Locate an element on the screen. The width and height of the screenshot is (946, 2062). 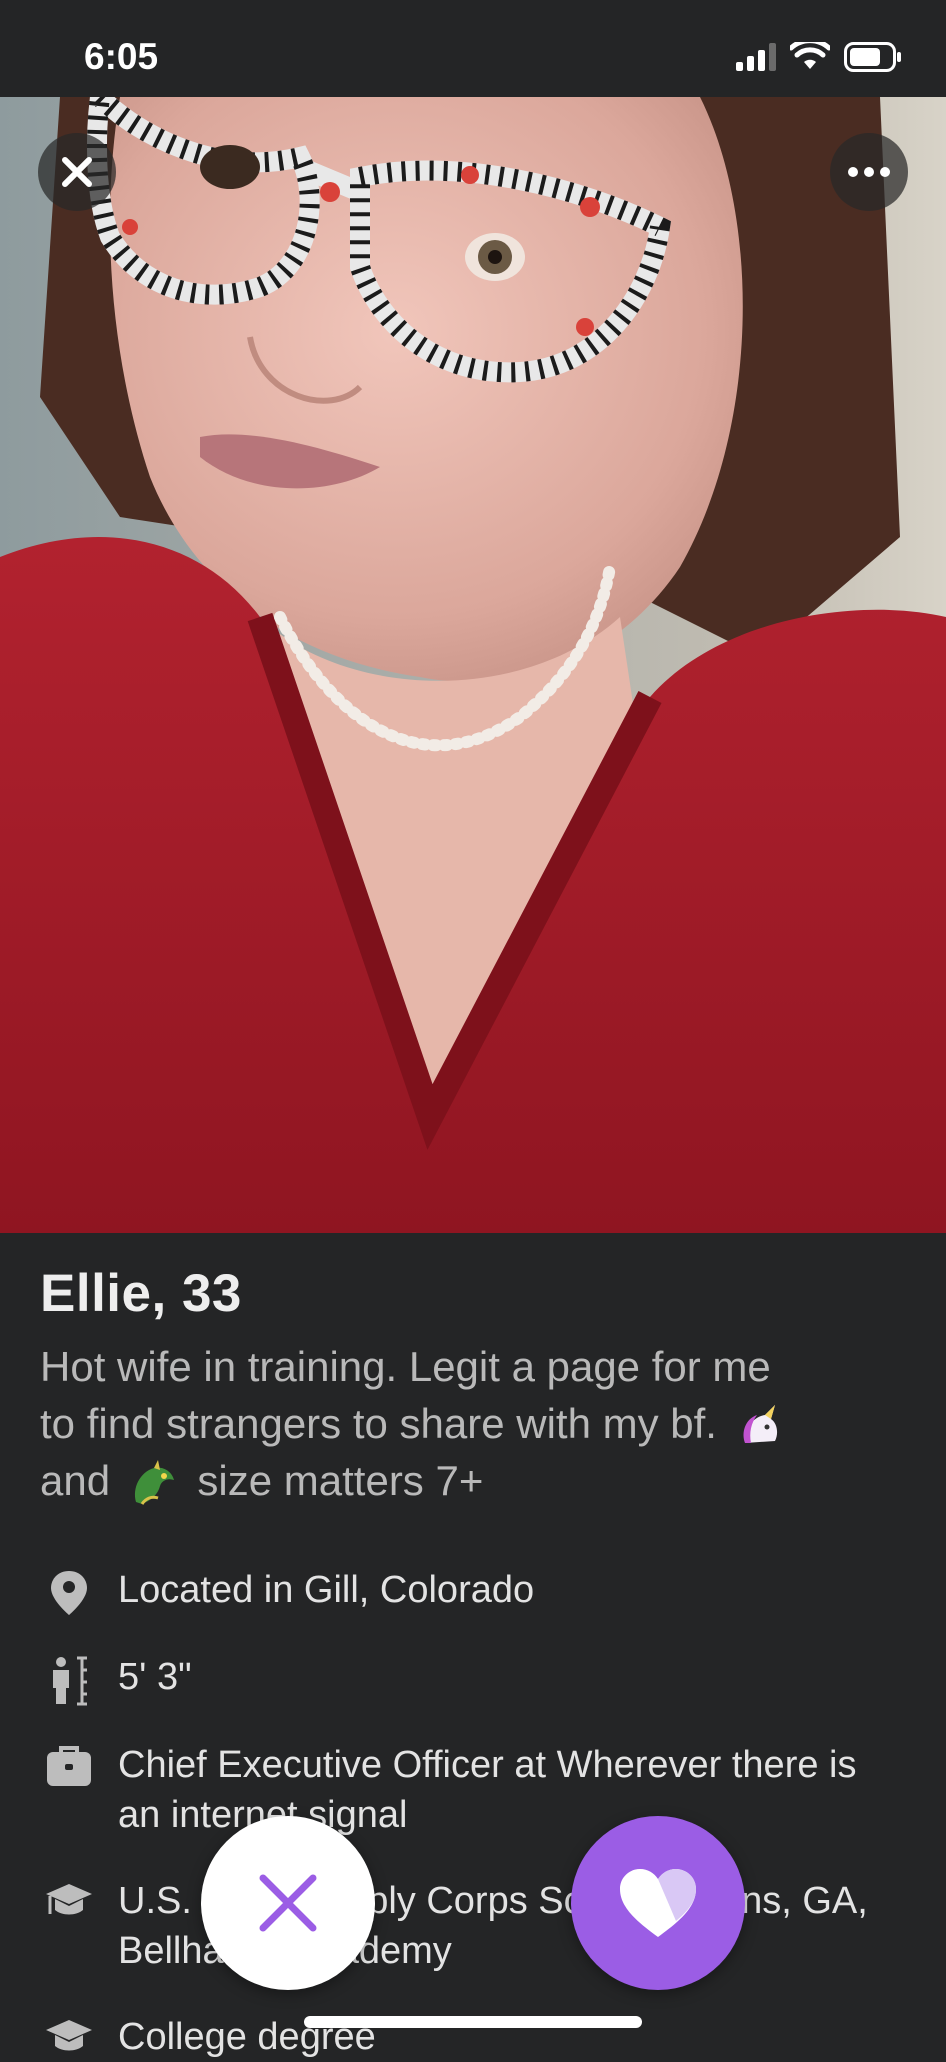
x-icon is located at coordinates (288, 1903).